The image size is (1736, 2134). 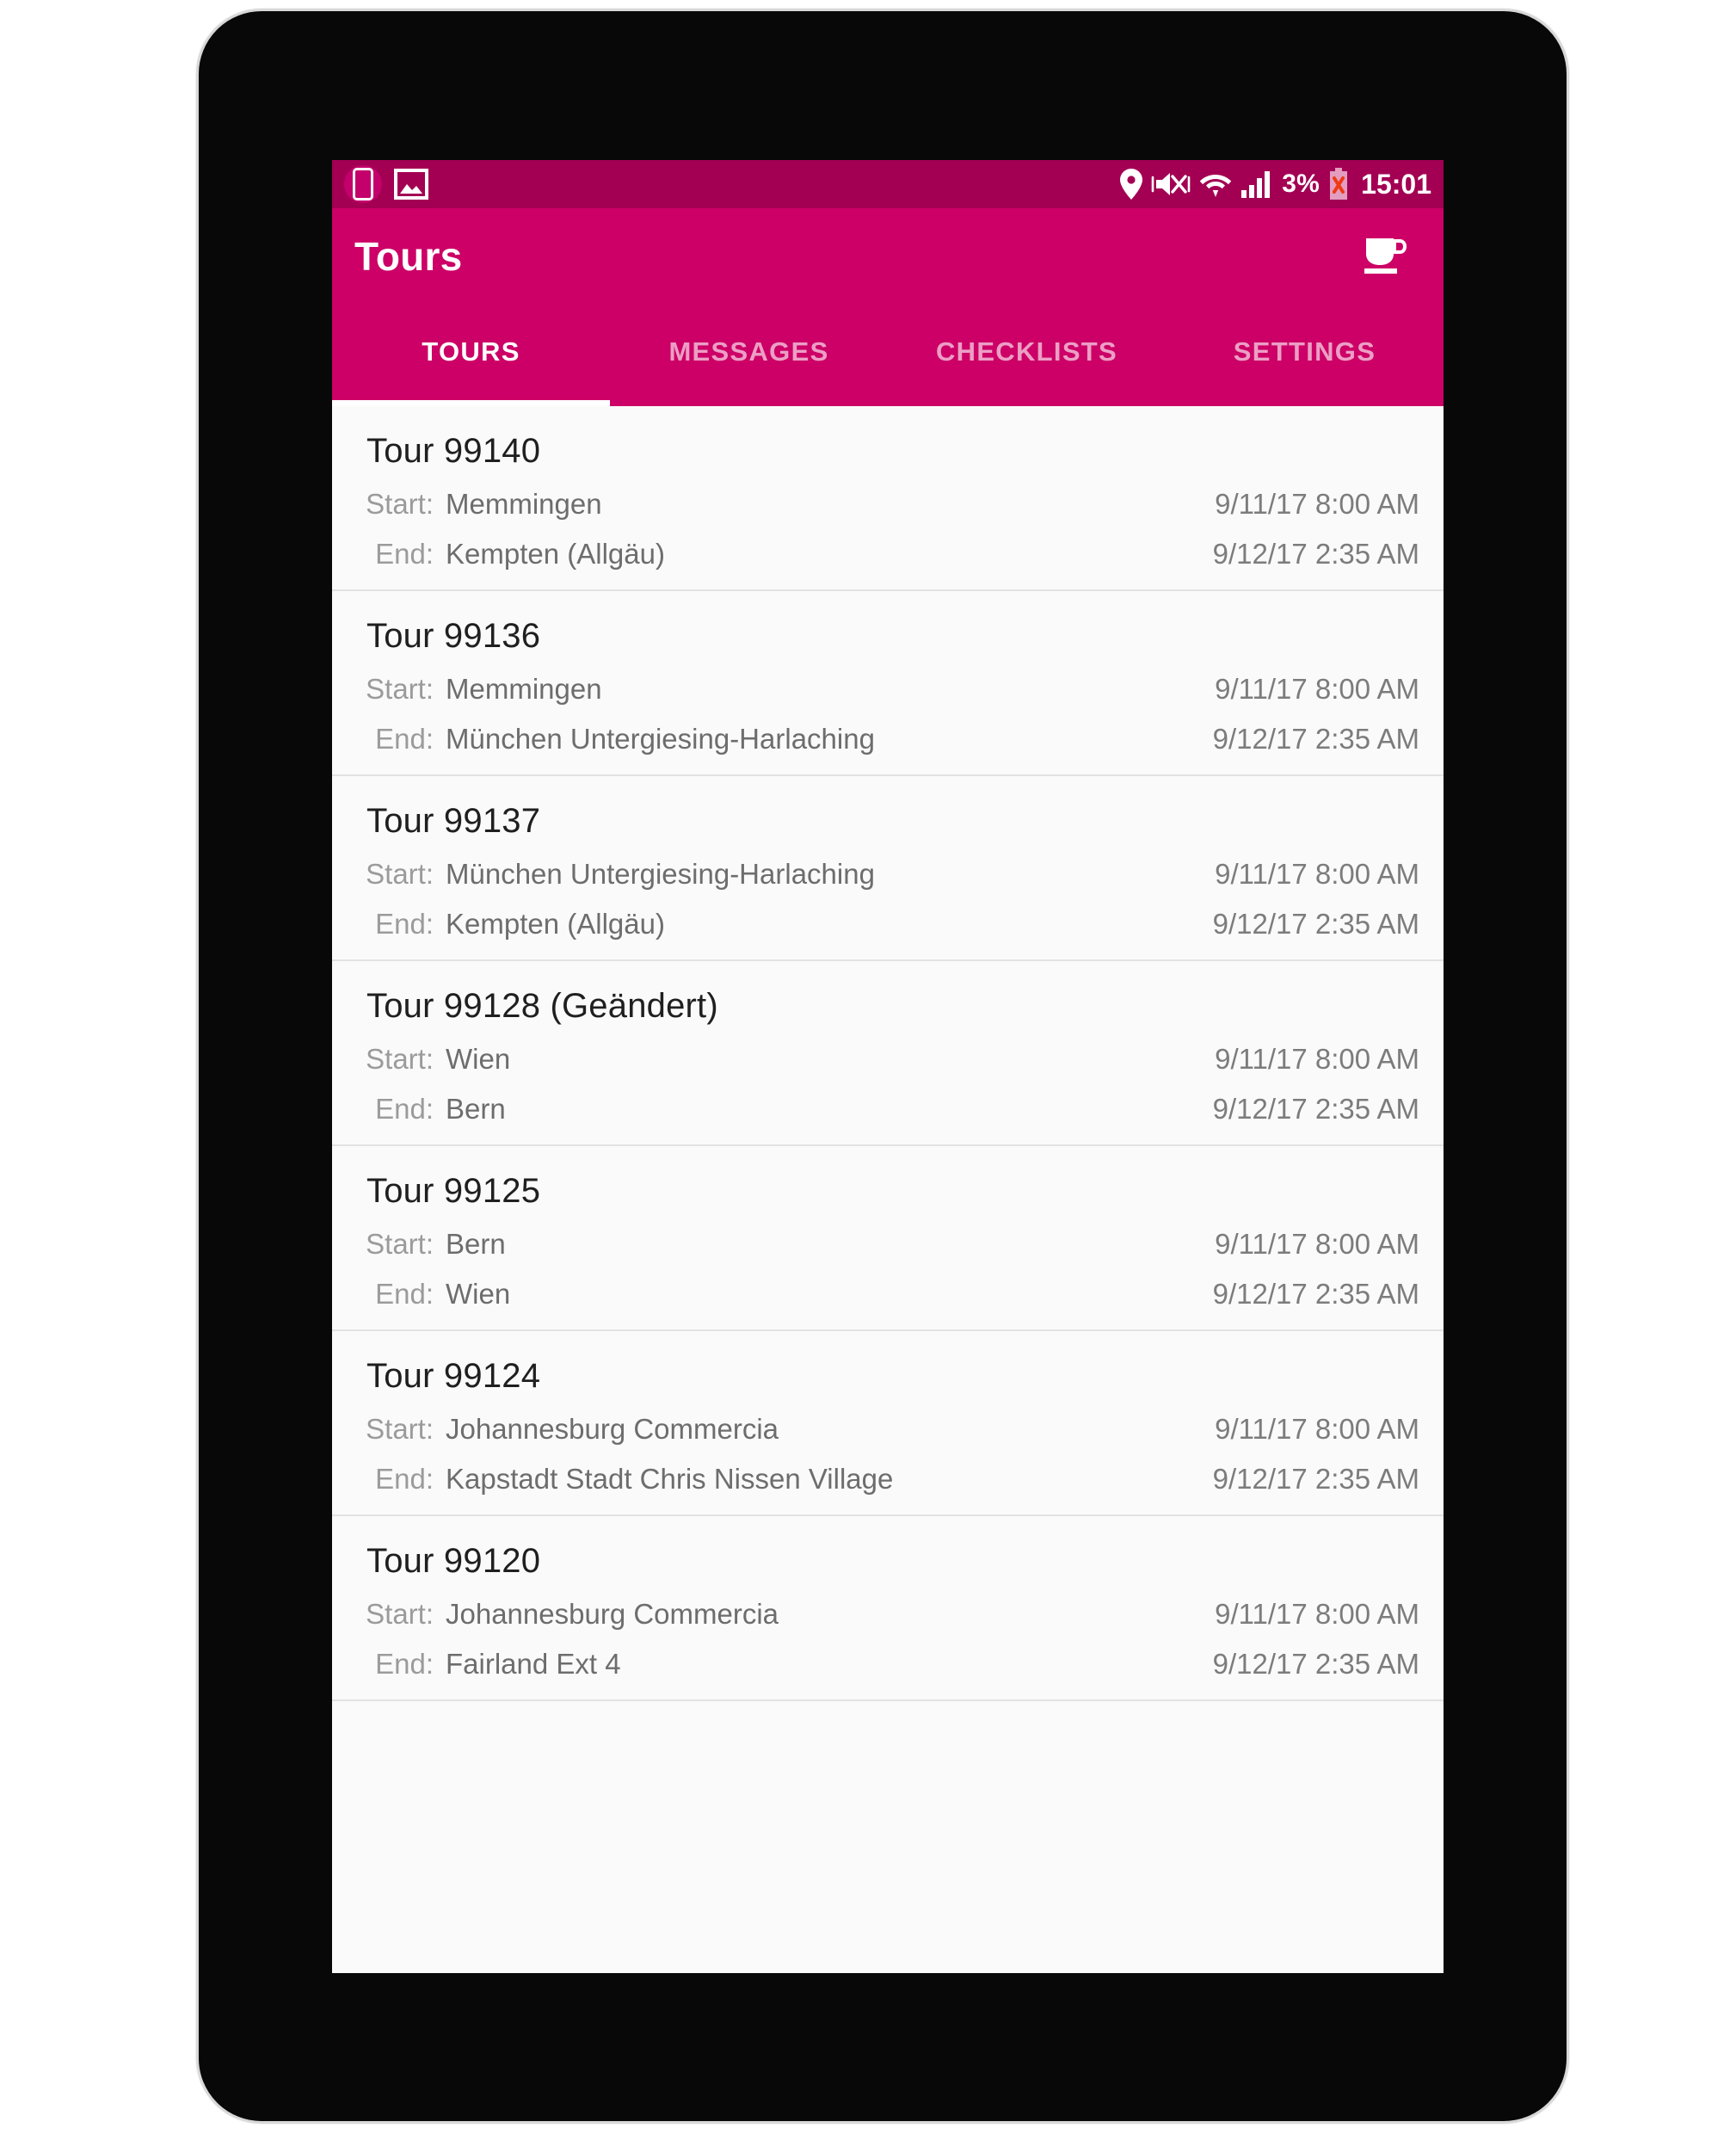 I want to click on tour-start-row: Start: Bern 9/11/17 8:00 AM, so click(x=887, y=1244).